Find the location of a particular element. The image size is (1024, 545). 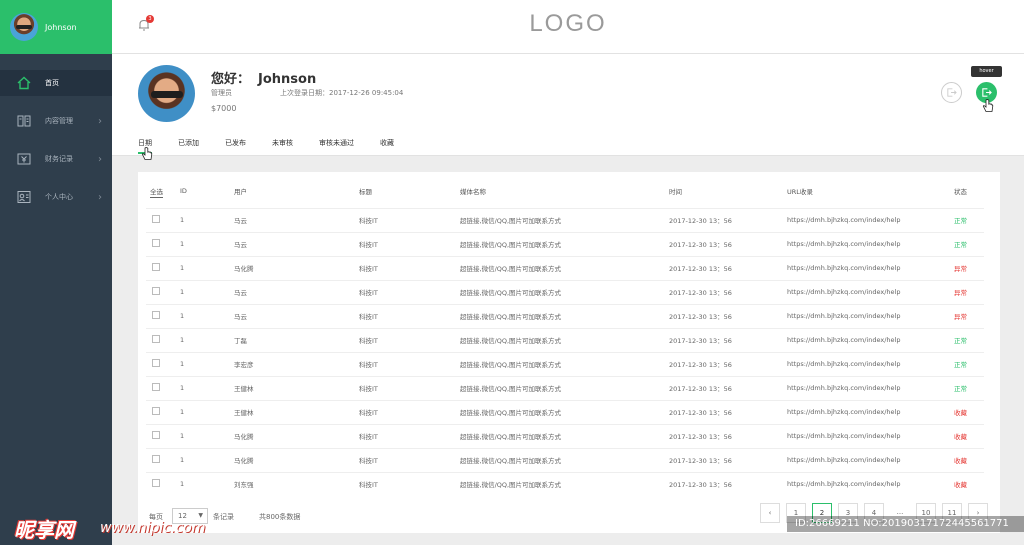

sidebar-user: Johnson is located at coordinates (56, 27).